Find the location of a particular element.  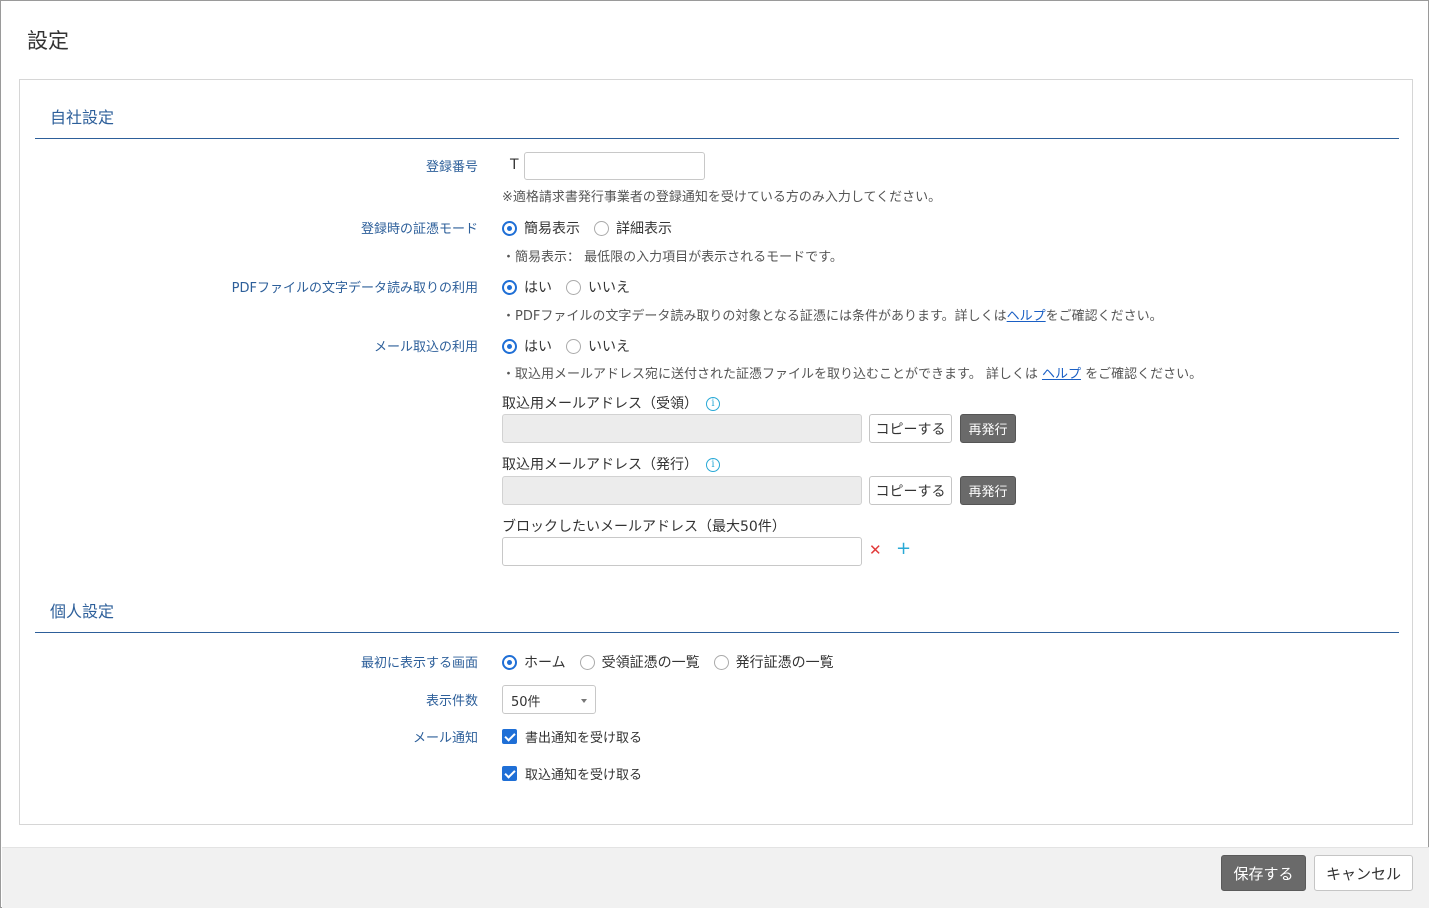

issue-address-field is located at coordinates (682, 490).